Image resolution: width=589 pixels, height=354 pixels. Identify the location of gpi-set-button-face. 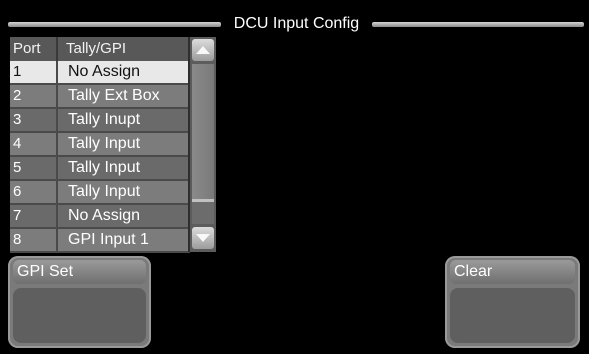
(79, 315).